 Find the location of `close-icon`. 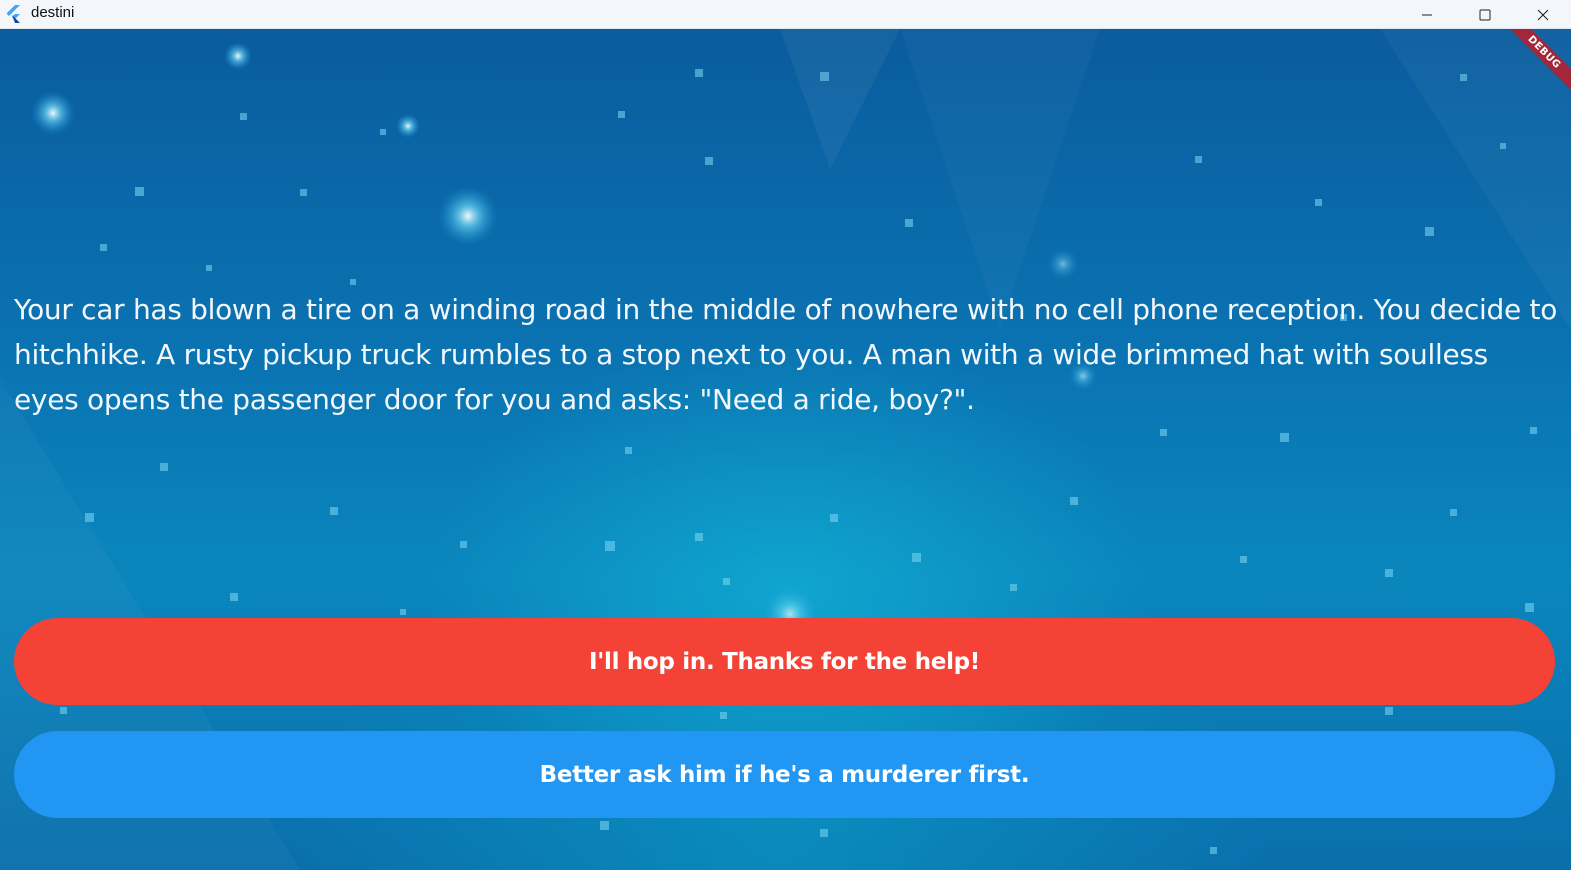

close-icon is located at coordinates (1543, 15).